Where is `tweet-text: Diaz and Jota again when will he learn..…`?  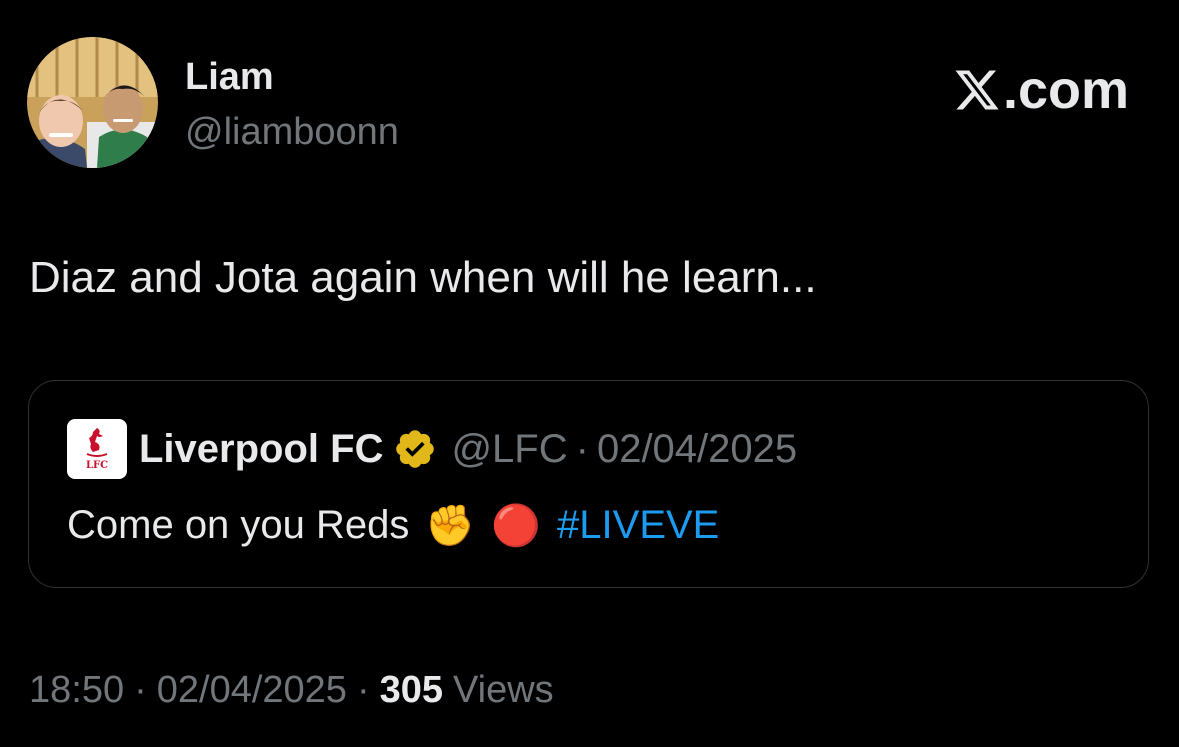 tweet-text: Diaz and Jota again when will he learn..… is located at coordinates (423, 277).